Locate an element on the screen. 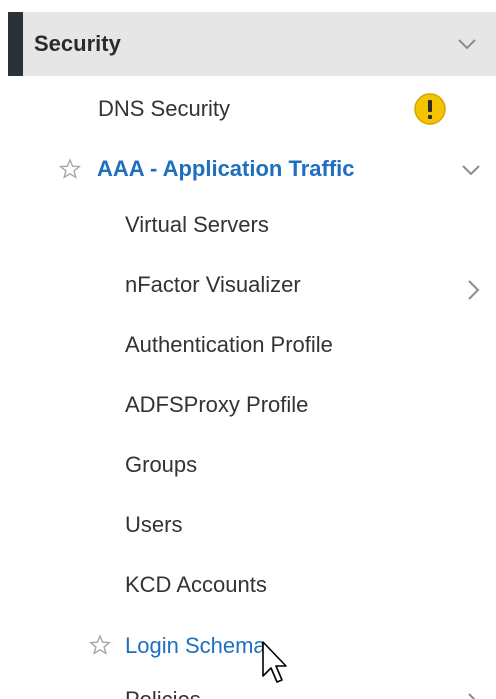 The width and height of the screenshot is (496, 699). nav-item-aaa-application-traffic: AAA - Application Traffic is located at coordinates (226, 169).